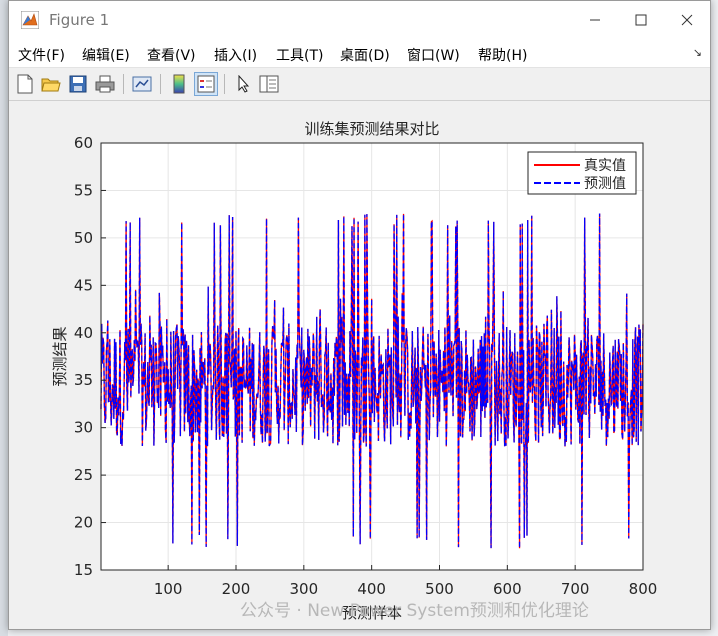  What do you see at coordinates (433, 55) in the screenshot?
I see `menu-window: 窗口(W)` at bounding box center [433, 55].